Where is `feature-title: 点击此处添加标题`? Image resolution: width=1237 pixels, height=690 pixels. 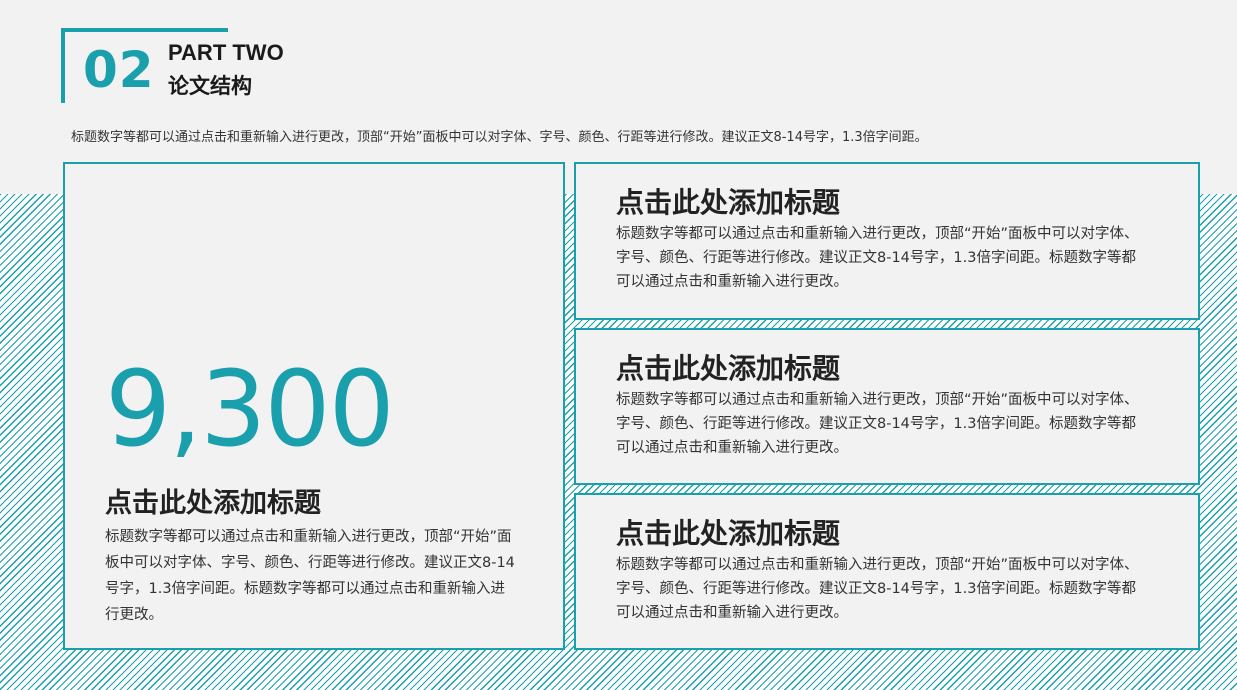 feature-title: 点击此处添加标题 is located at coordinates (213, 504).